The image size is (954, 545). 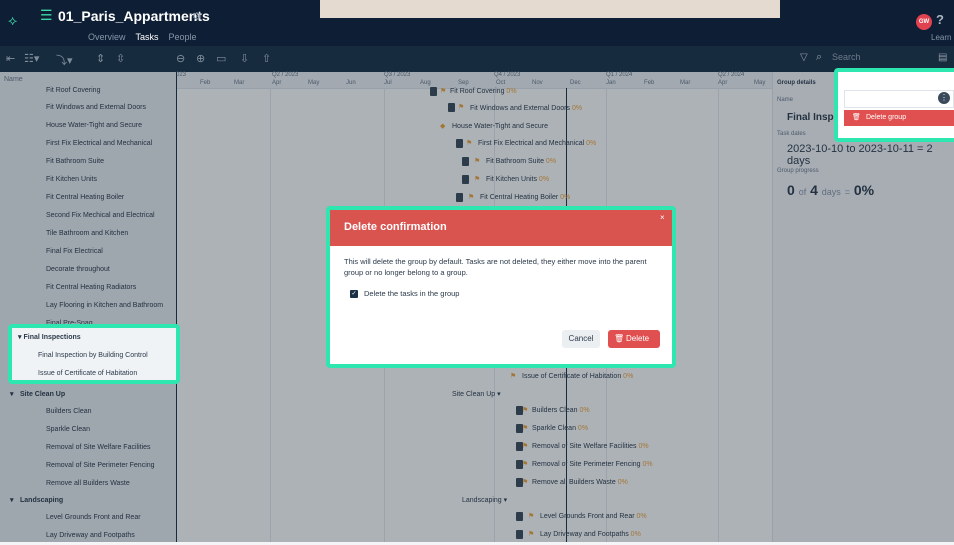 I want to click on gear-icon: ⚙, so click(x=197, y=16).